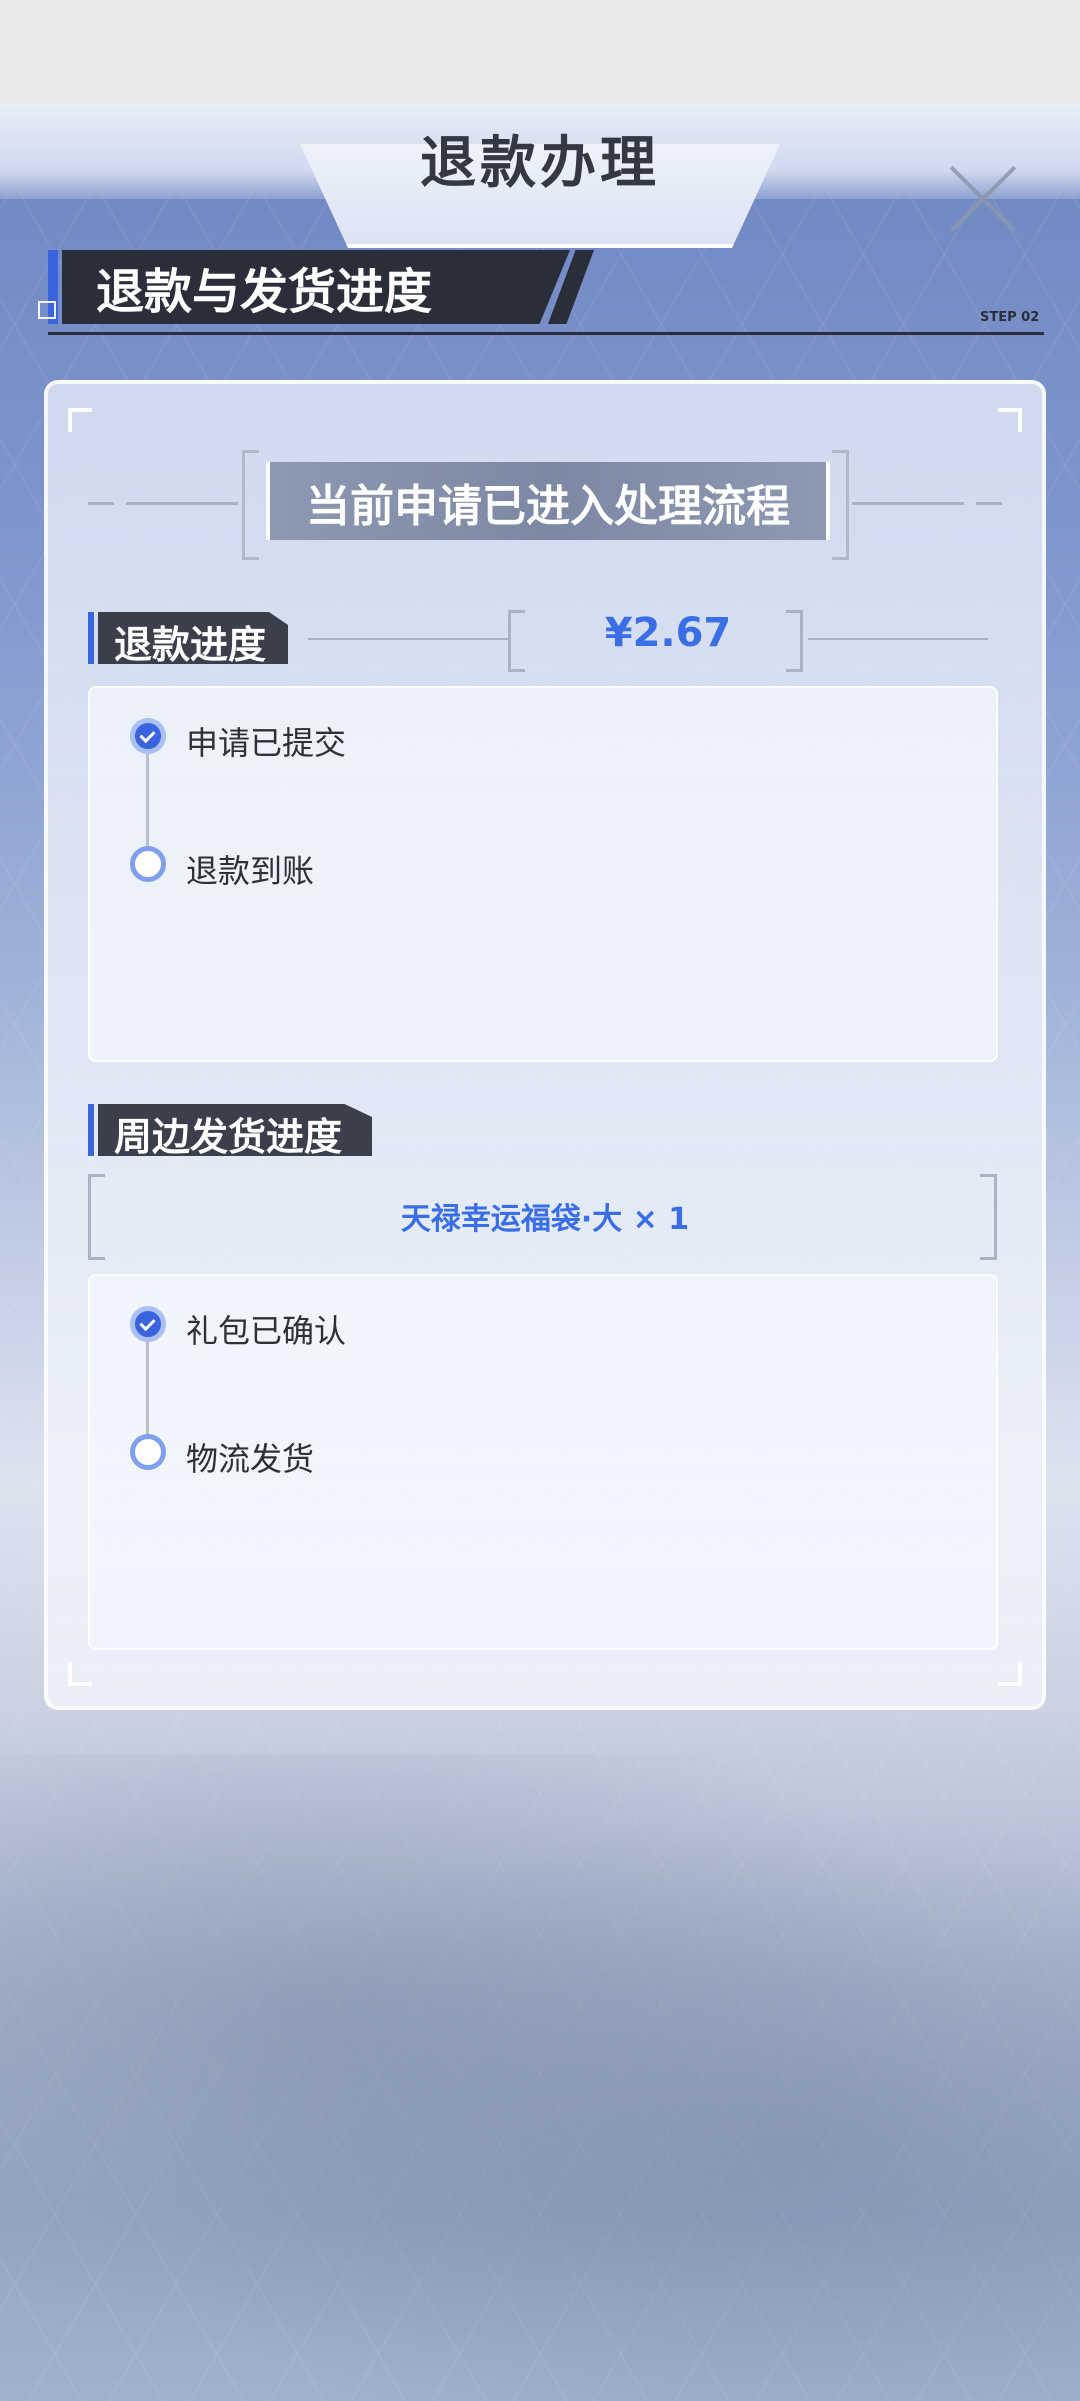 This screenshot has height=2401, width=1080. I want to click on refund-title-accent, so click(91, 638).